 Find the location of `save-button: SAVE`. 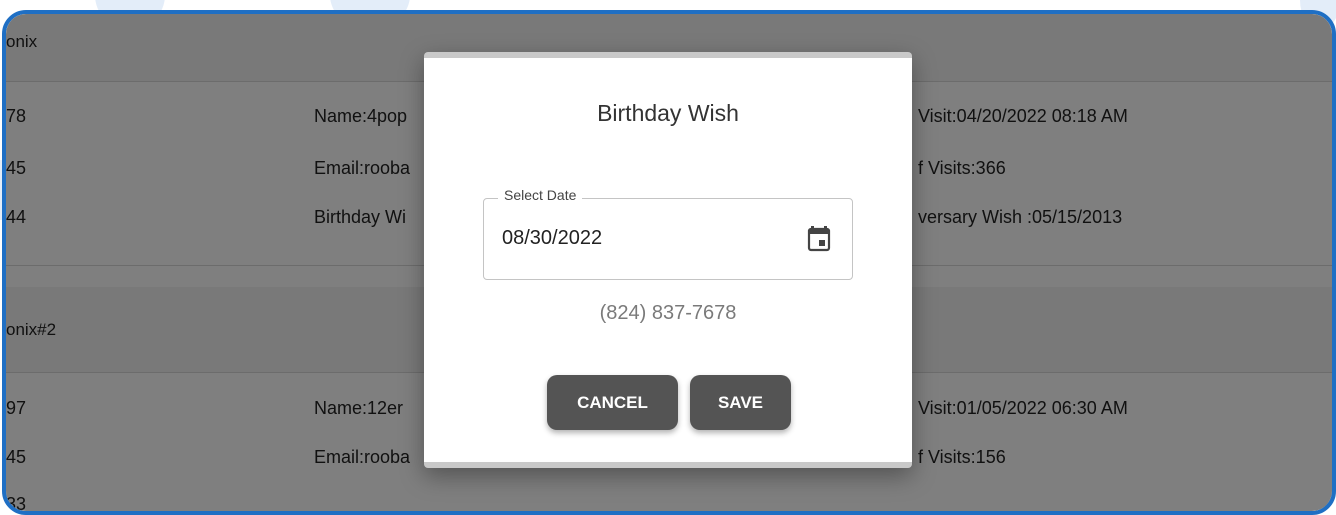

save-button: SAVE is located at coordinates (740, 402).